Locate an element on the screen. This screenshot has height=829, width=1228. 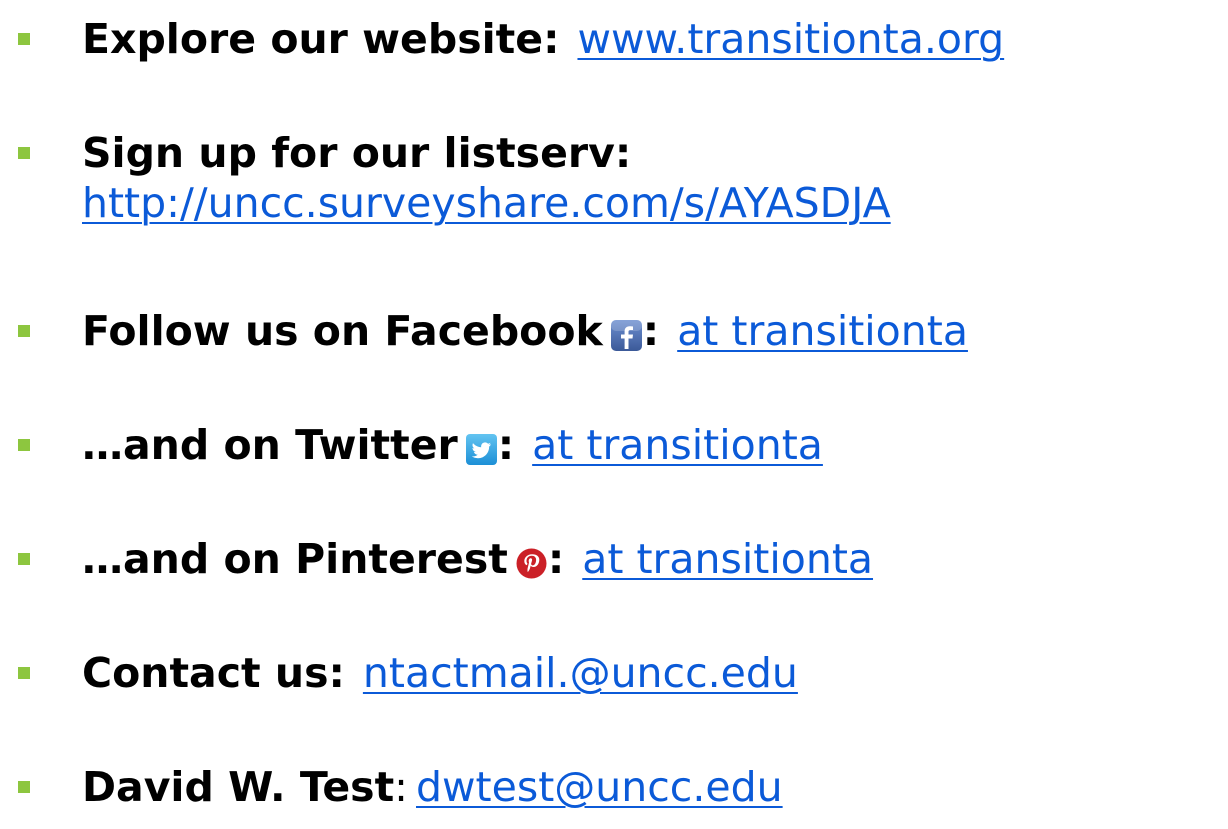
facebook-link: at transitionta is located at coordinates (822, 331).